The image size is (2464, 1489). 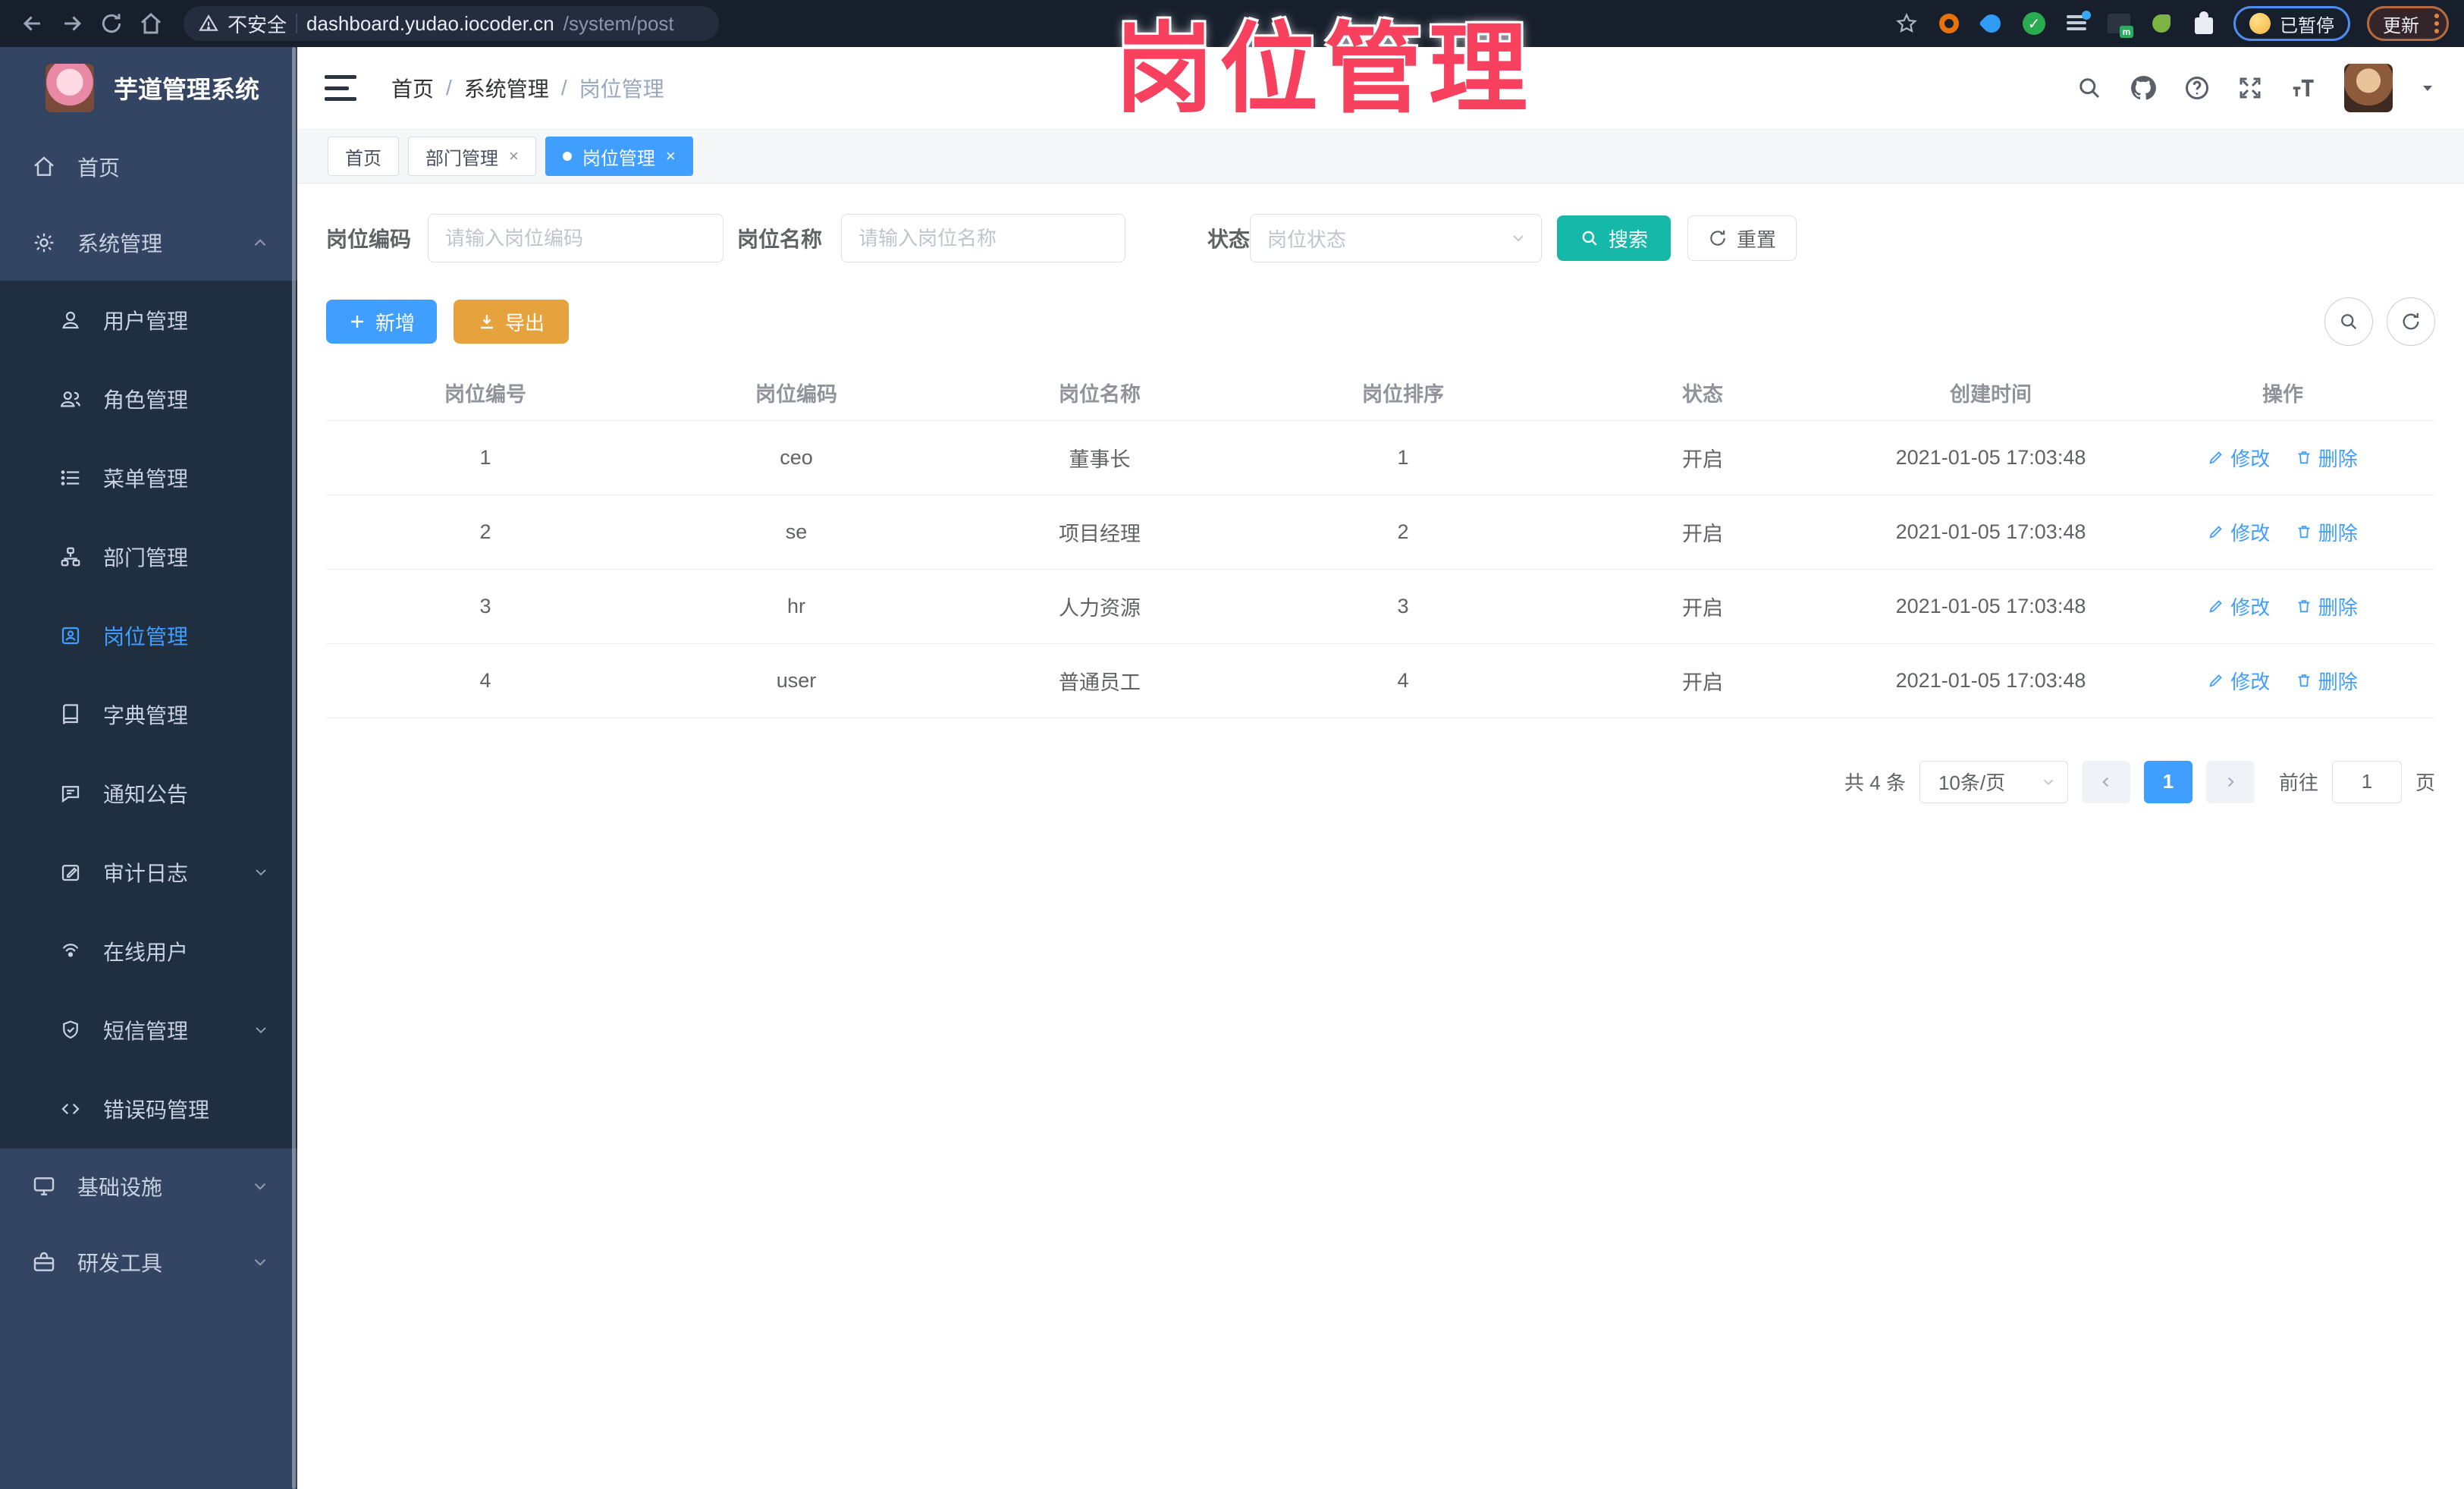 I want to click on green-sprout-icon, so click(x=2161, y=23).